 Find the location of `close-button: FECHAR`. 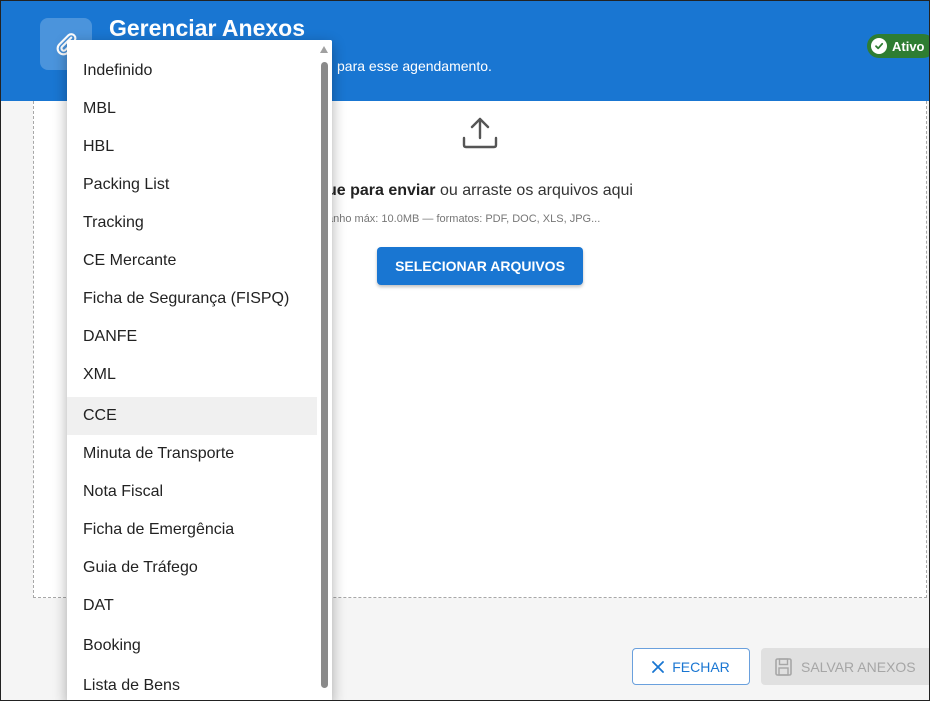

close-button: FECHAR is located at coordinates (691, 666).